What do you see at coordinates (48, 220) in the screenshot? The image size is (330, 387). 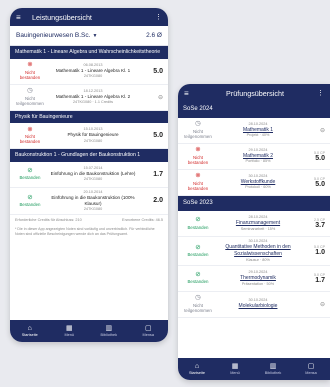 I see `credits-required: Erforderliche Credits für Abschluss: 210` at bounding box center [48, 220].